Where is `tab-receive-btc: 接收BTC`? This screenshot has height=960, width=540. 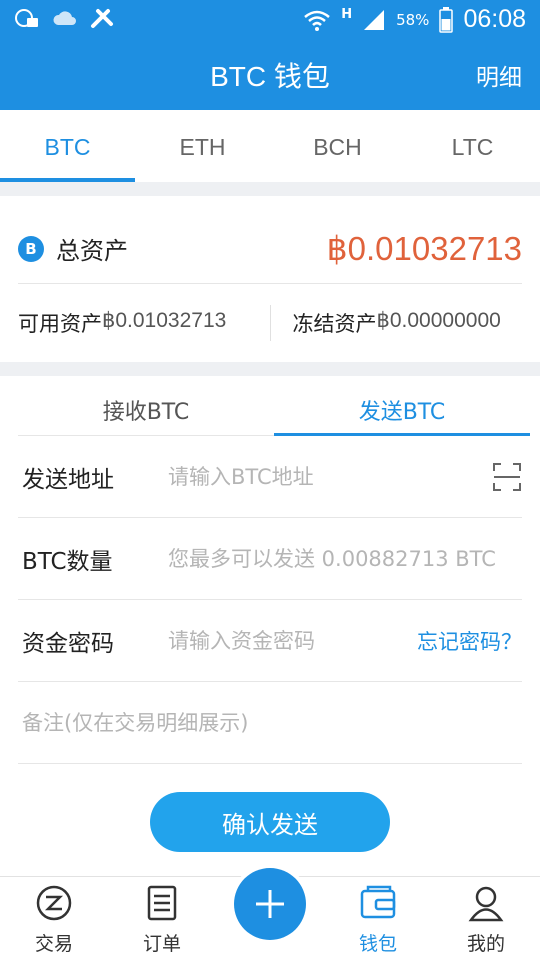 tab-receive-btc: 接收BTC is located at coordinates (146, 405).